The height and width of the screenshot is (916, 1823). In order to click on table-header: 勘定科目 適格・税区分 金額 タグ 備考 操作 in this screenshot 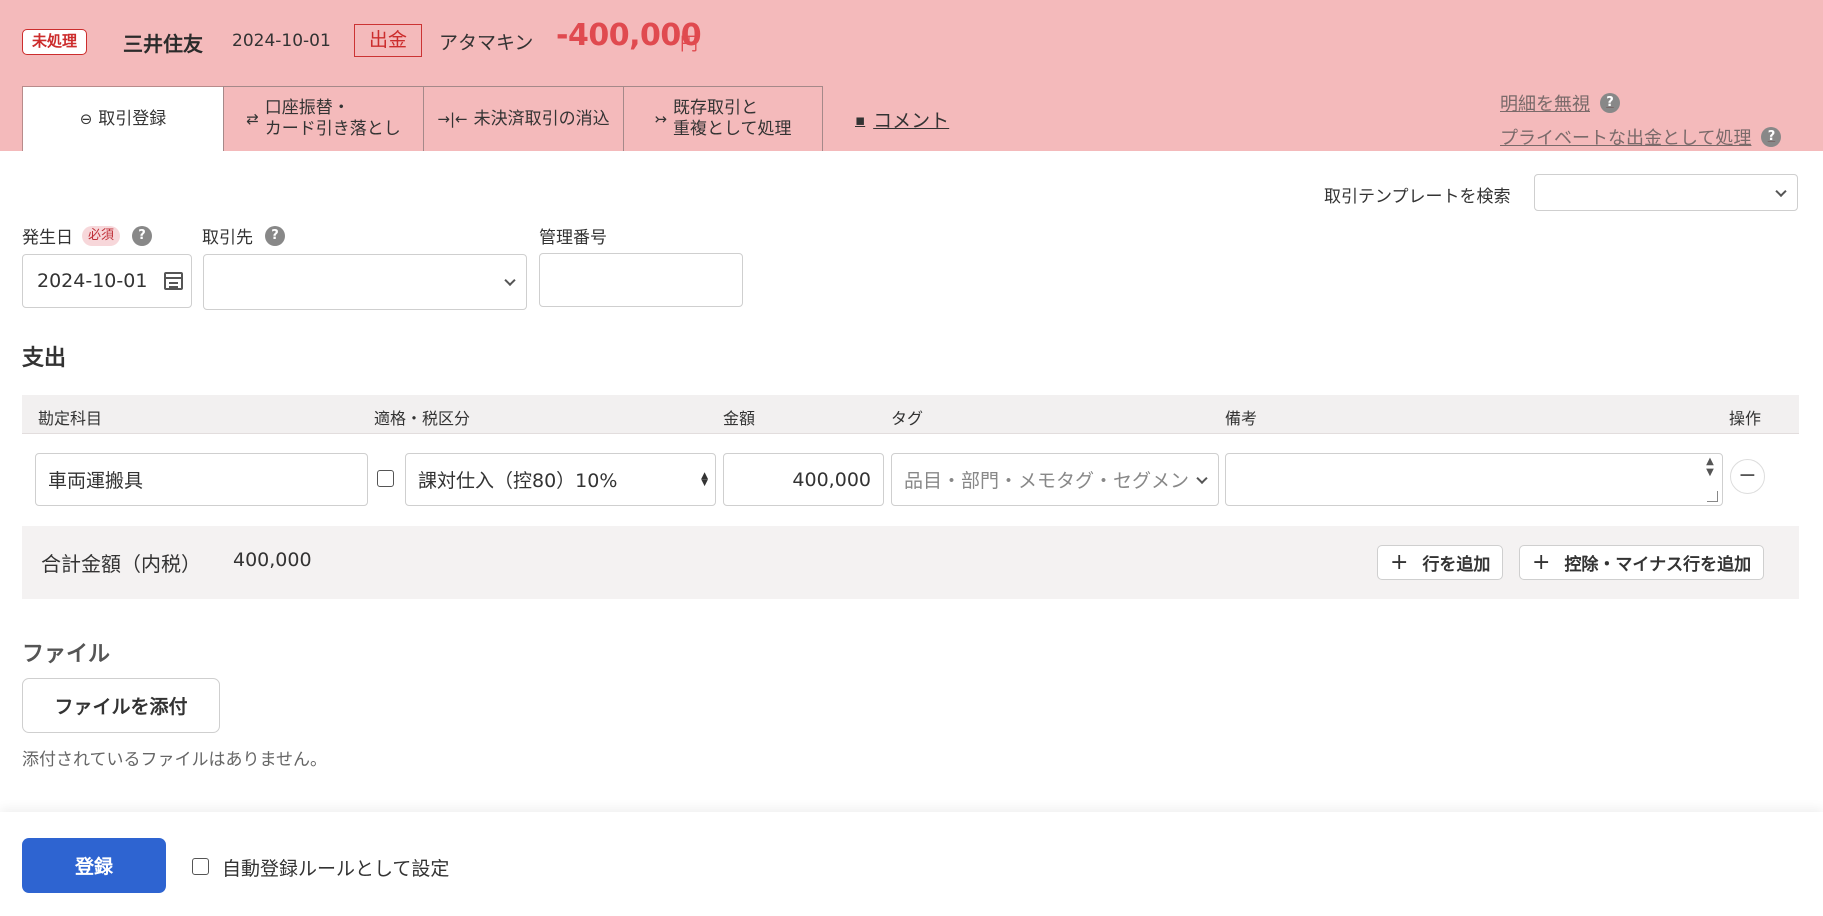, I will do `click(910, 414)`.